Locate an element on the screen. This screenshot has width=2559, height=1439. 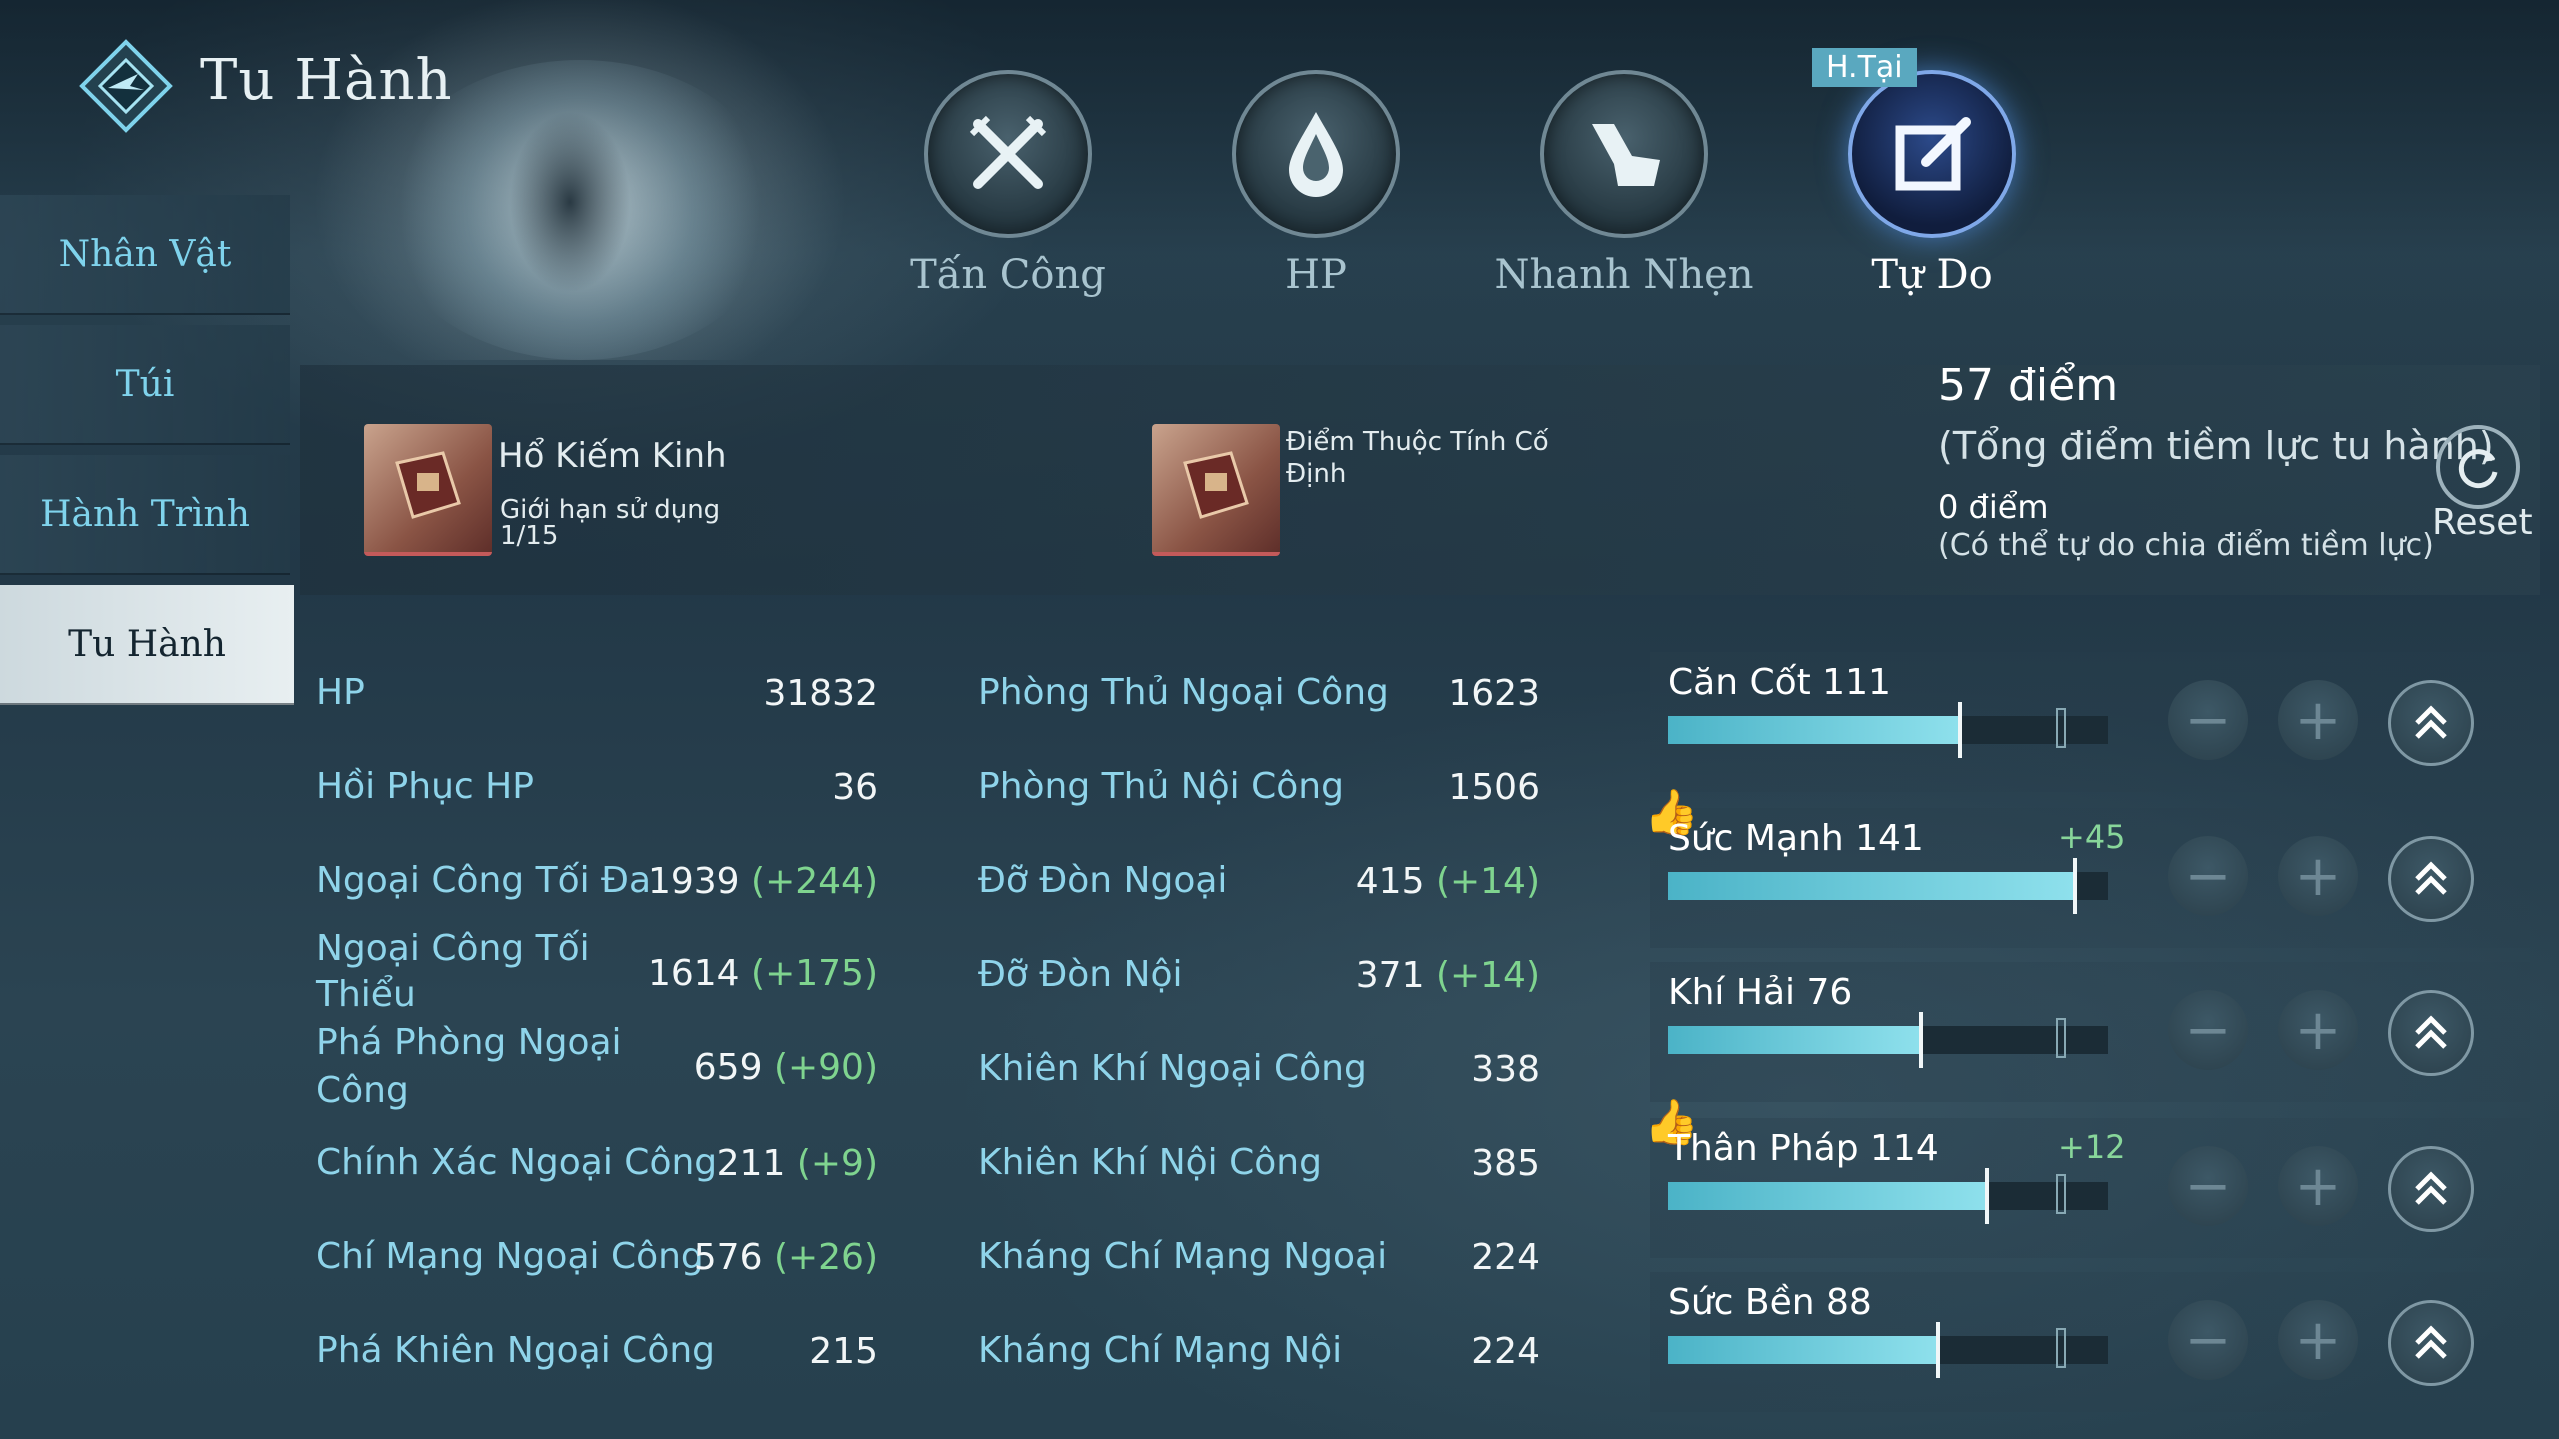
sidebar-item-character: Nhân Vật is located at coordinates (145, 255).